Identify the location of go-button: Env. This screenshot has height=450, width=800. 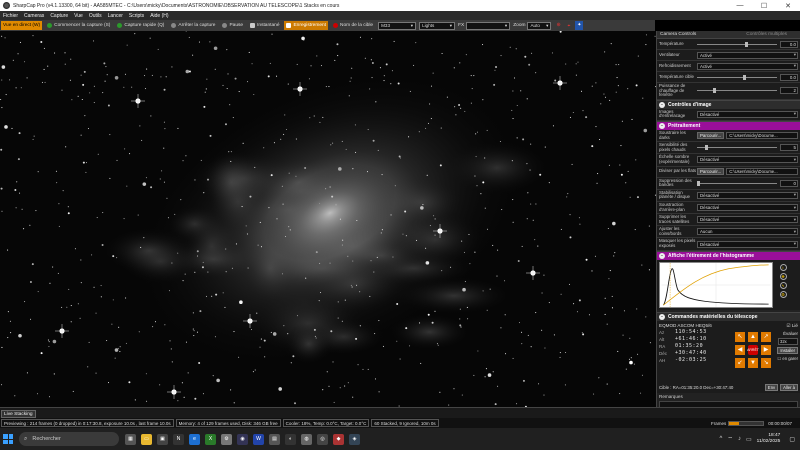
(771, 387).